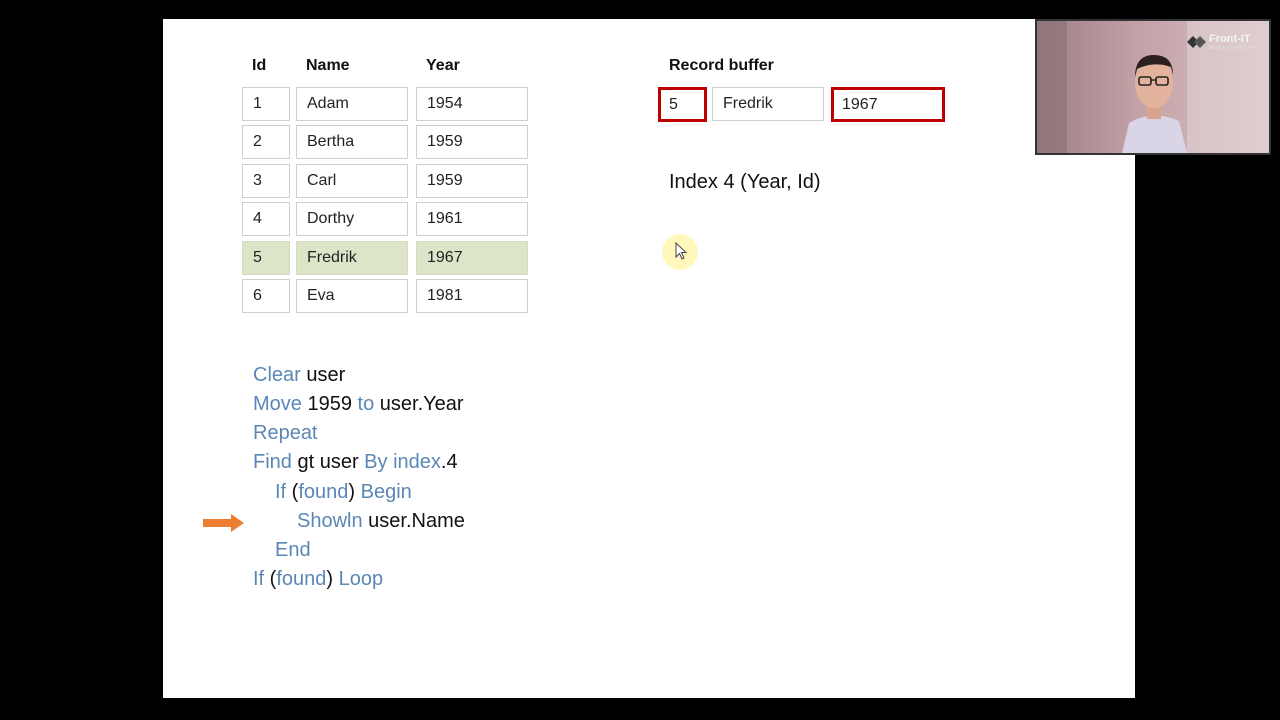  Describe the element at coordinates (352, 142) in the screenshot. I see `table-cell-name: Bertha` at that location.